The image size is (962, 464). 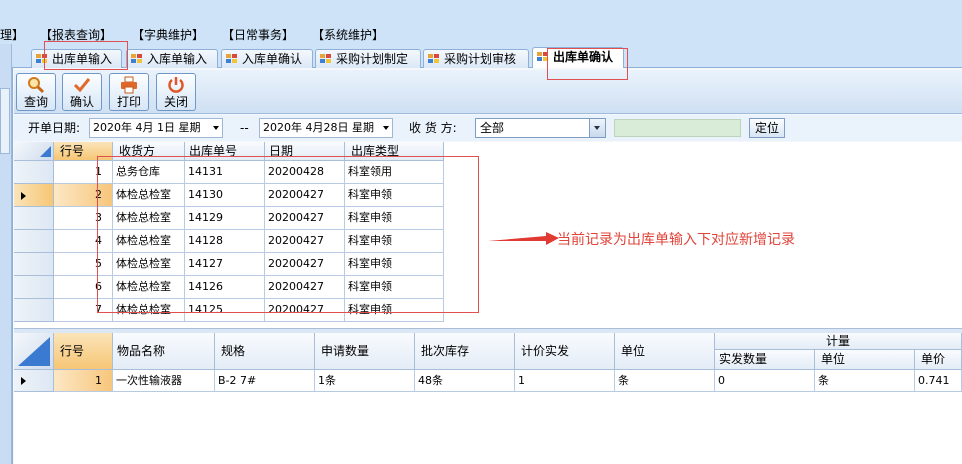 What do you see at coordinates (12, 35) in the screenshot?
I see `menu-item-management: 理】` at bounding box center [12, 35].